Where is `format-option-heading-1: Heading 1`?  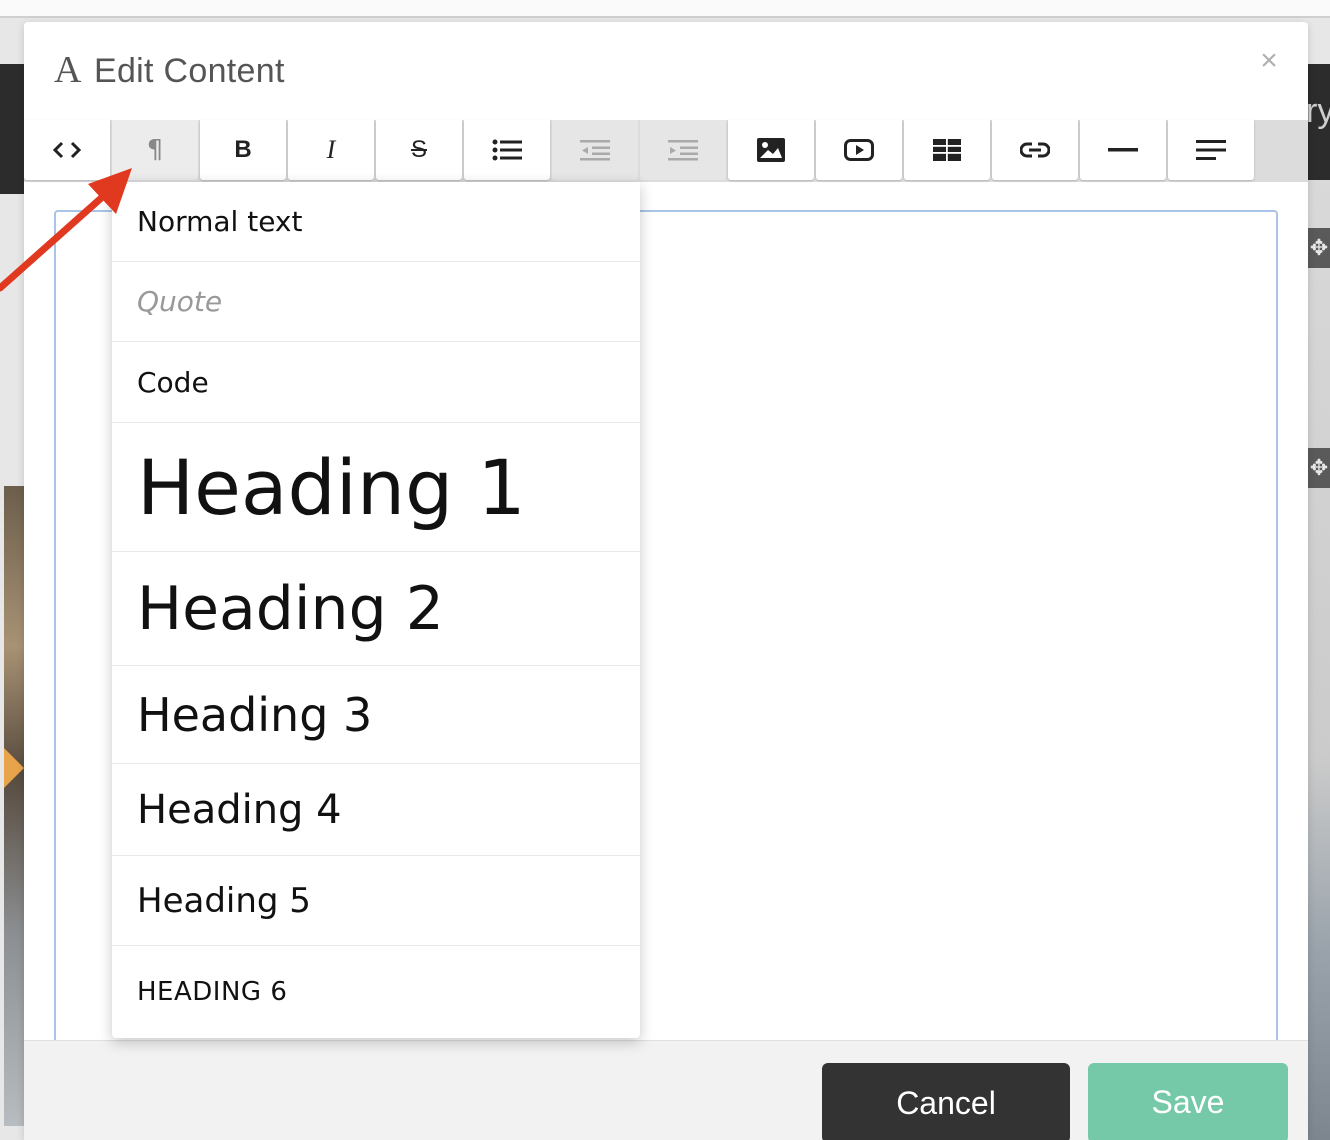 format-option-heading-1: Heading 1 is located at coordinates (376, 487).